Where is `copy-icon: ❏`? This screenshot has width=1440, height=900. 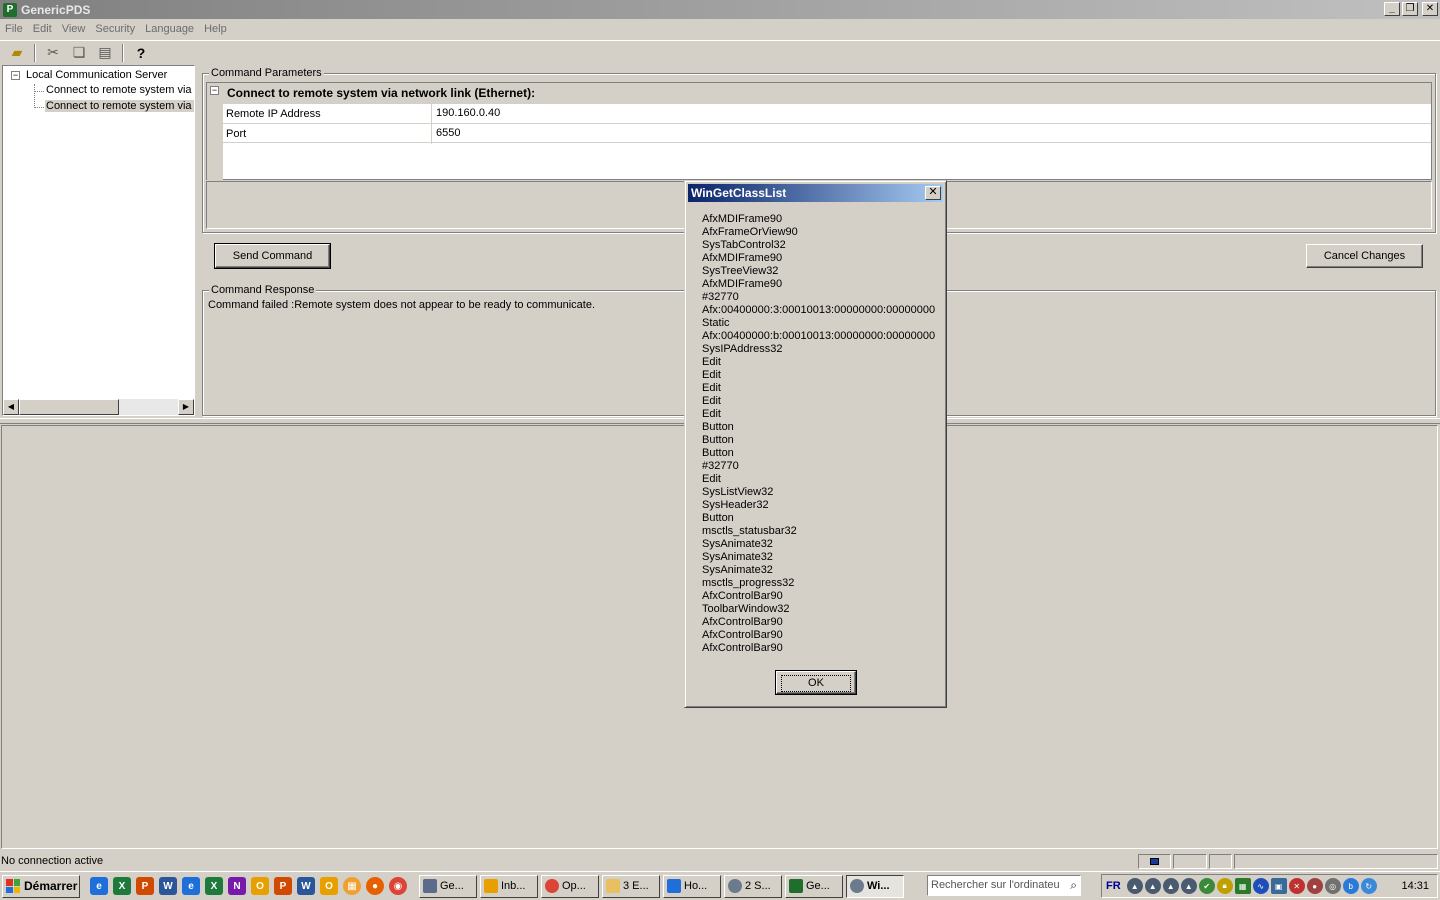
copy-icon: ❏ is located at coordinates (79, 53).